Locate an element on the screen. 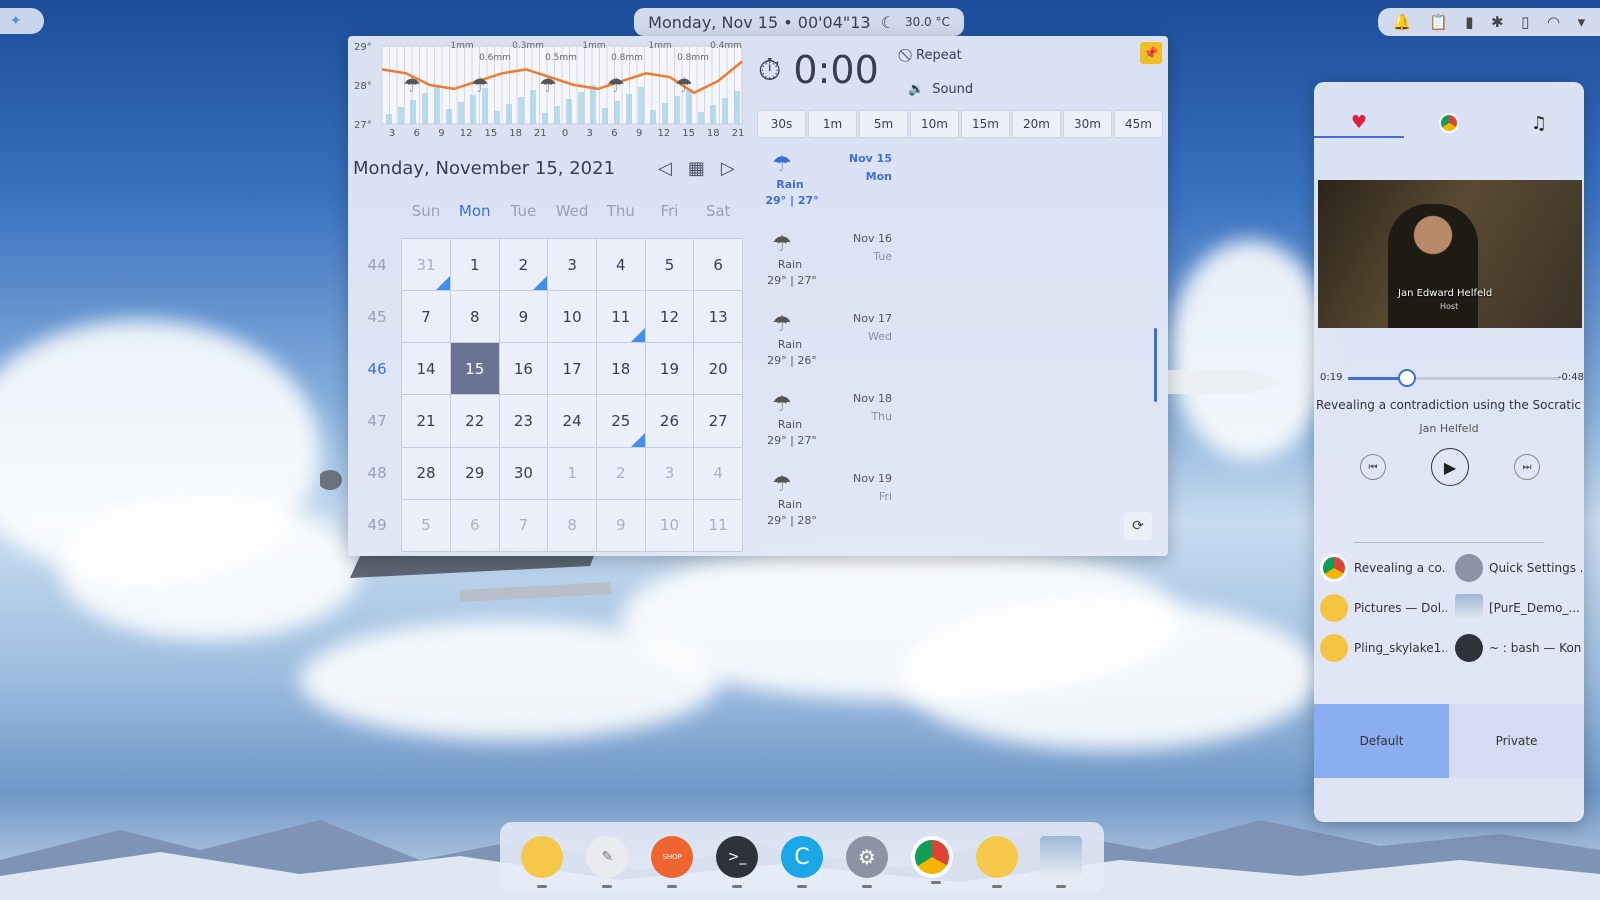 The height and width of the screenshot is (900, 1600). preset-button: 45m is located at coordinates (1138, 124).